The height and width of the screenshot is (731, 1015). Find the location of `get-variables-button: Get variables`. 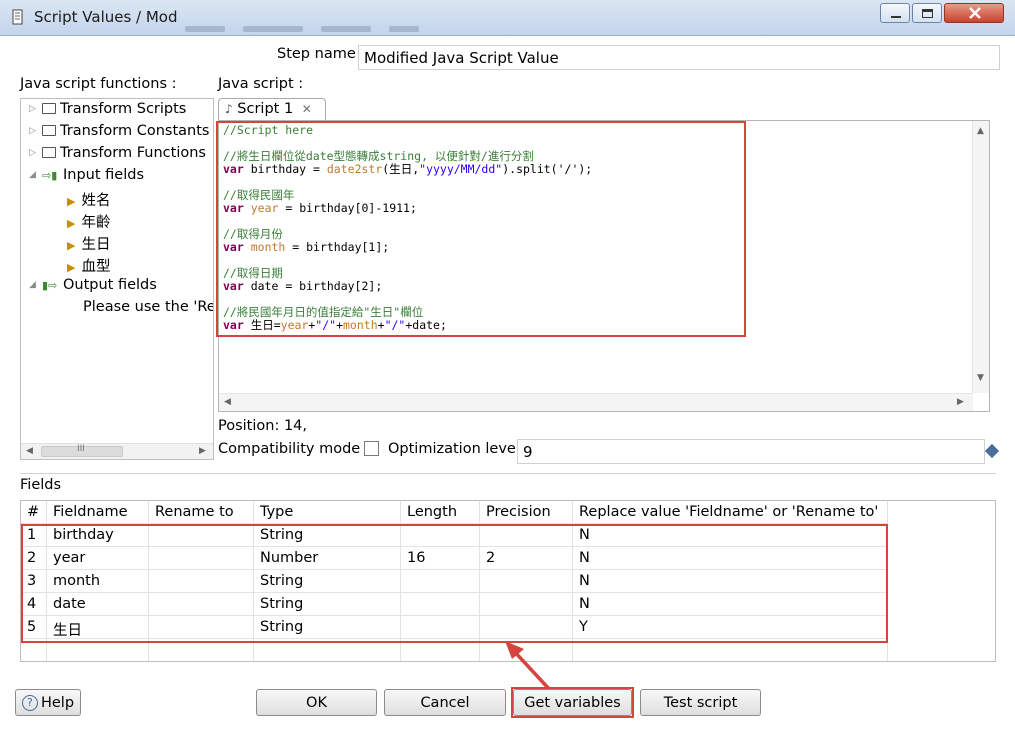

get-variables-button: Get variables is located at coordinates (572, 702).